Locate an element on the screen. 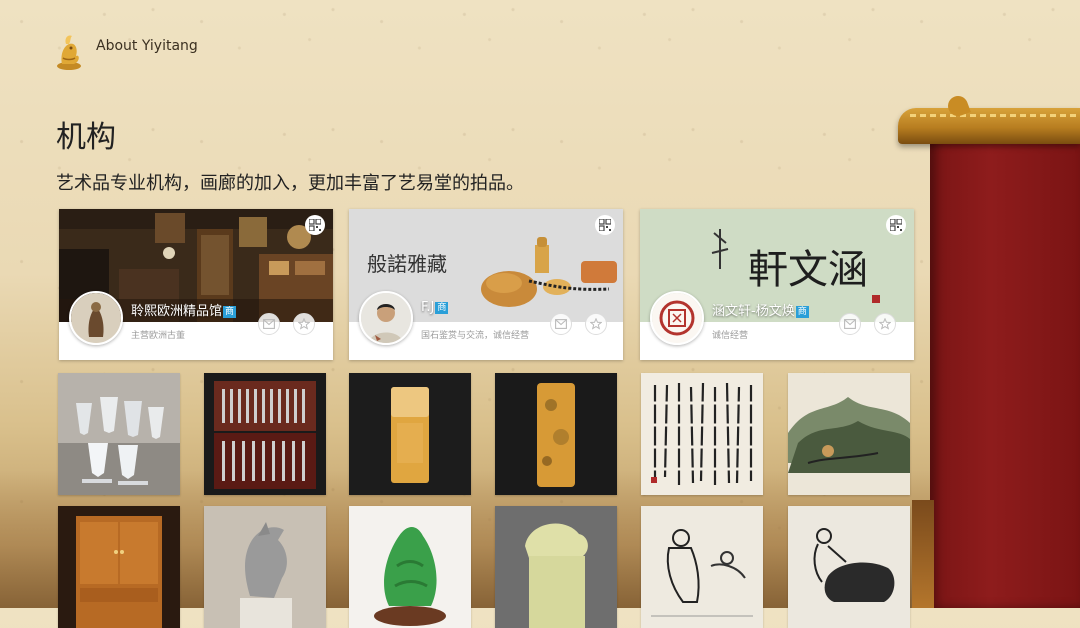 The width and height of the screenshot is (1080, 628). product-tile-figure-painting is located at coordinates (702, 567).